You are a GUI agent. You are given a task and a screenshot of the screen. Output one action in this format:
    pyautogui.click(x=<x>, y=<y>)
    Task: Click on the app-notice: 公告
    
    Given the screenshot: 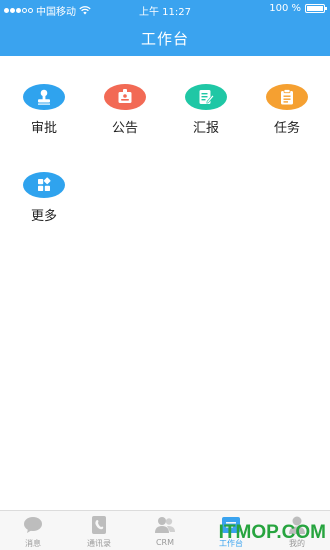 What is the action you would take?
    pyautogui.click(x=125, y=96)
    